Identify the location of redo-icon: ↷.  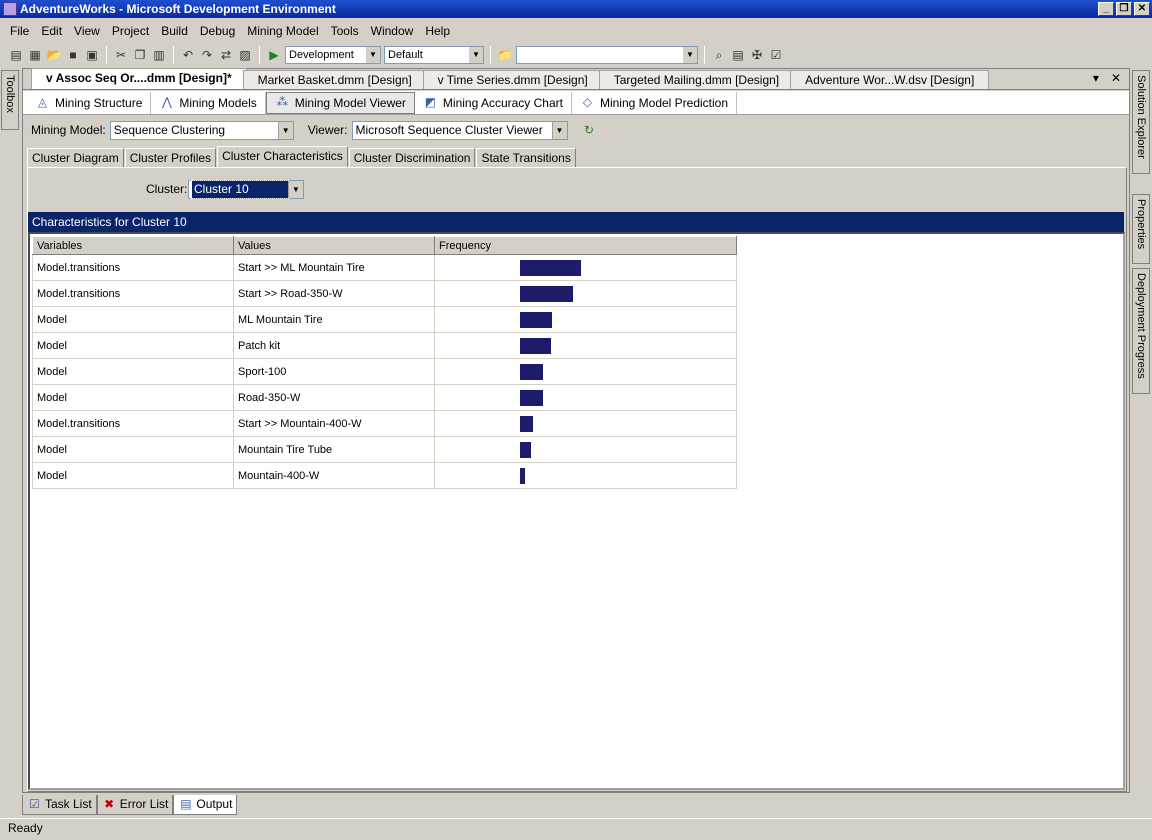
(207, 55).